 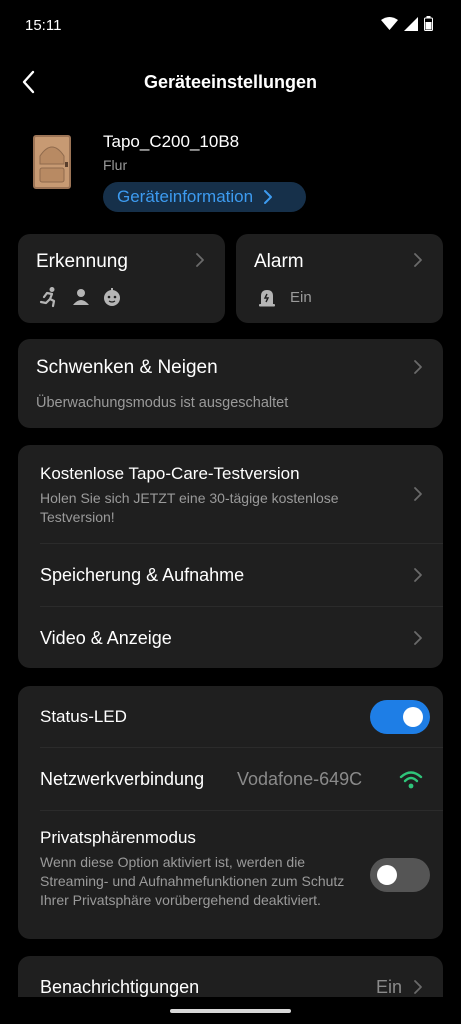 What do you see at coordinates (400, 875) in the screenshot?
I see `privacy-toggle` at bounding box center [400, 875].